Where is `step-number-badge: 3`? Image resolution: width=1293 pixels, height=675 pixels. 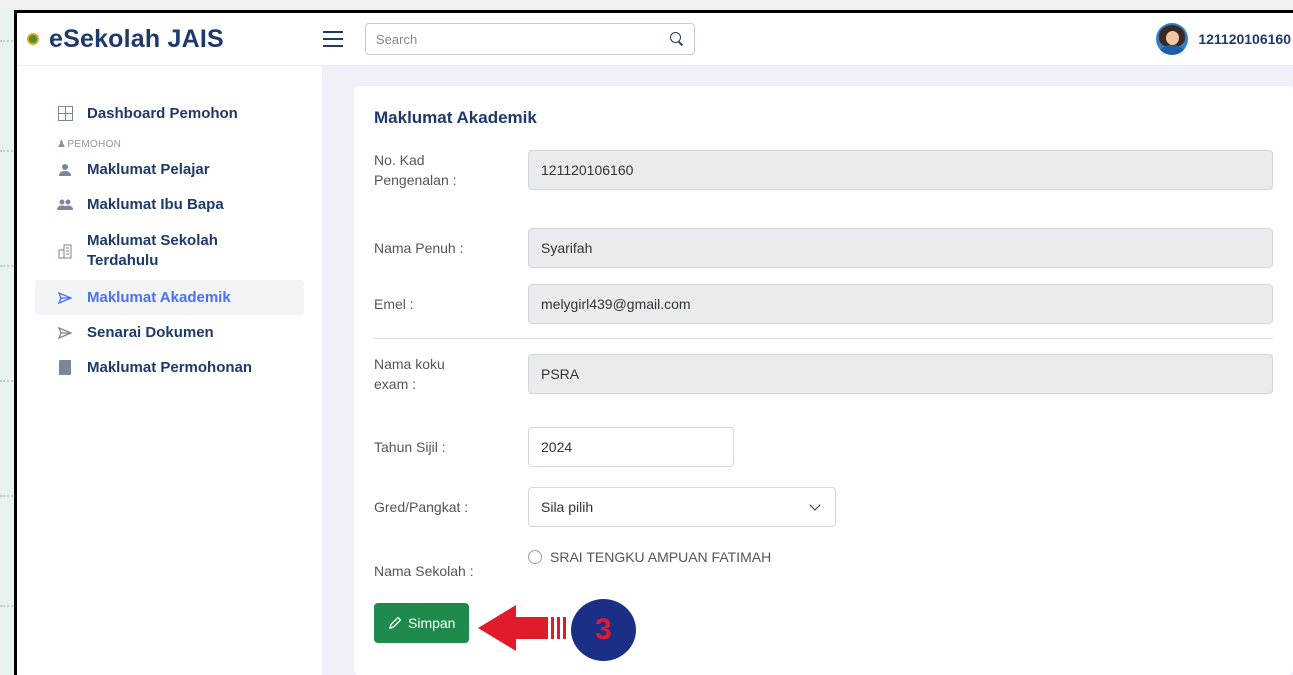 step-number-badge: 3 is located at coordinates (603, 630).